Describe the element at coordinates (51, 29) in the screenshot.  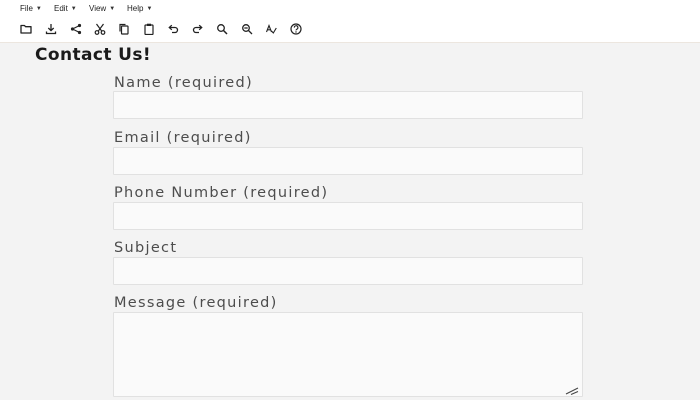
I see `download-icon` at that location.